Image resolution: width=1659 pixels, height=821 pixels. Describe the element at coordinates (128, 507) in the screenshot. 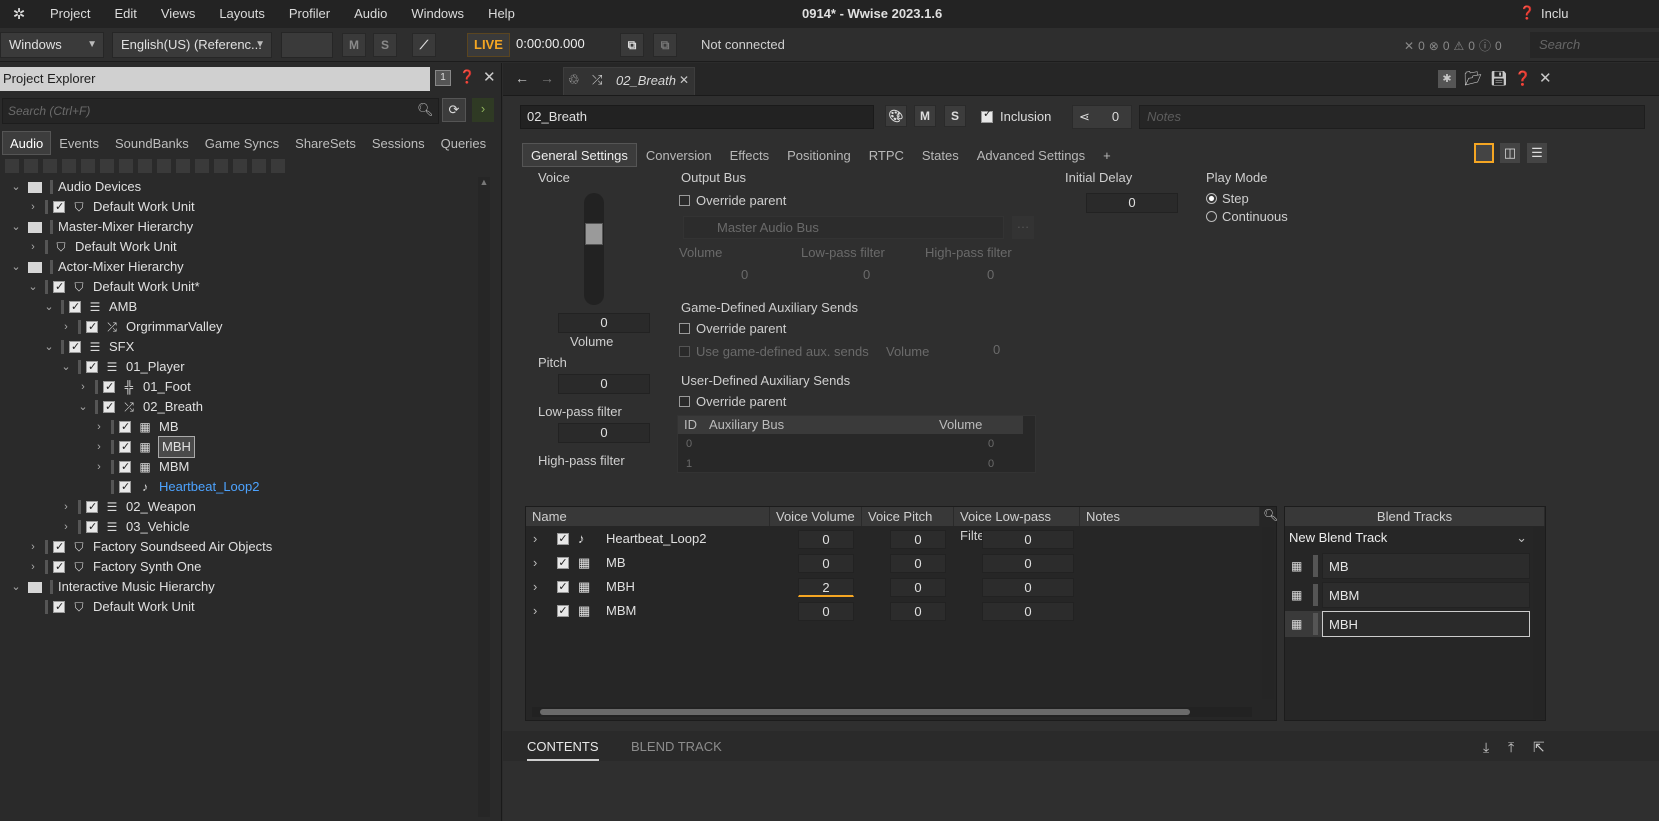

I see `tree-item: › ☰ 02_Weapon` at that location.